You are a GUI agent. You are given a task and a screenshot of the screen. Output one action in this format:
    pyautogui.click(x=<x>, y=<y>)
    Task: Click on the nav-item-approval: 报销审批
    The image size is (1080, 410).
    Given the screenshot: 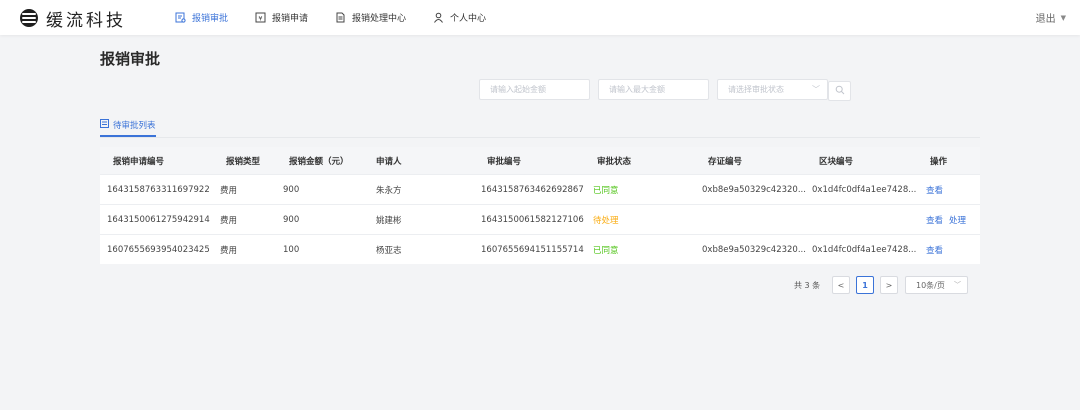 What is the action you would take?
    pyautogui.click(x=201, y=17)
    